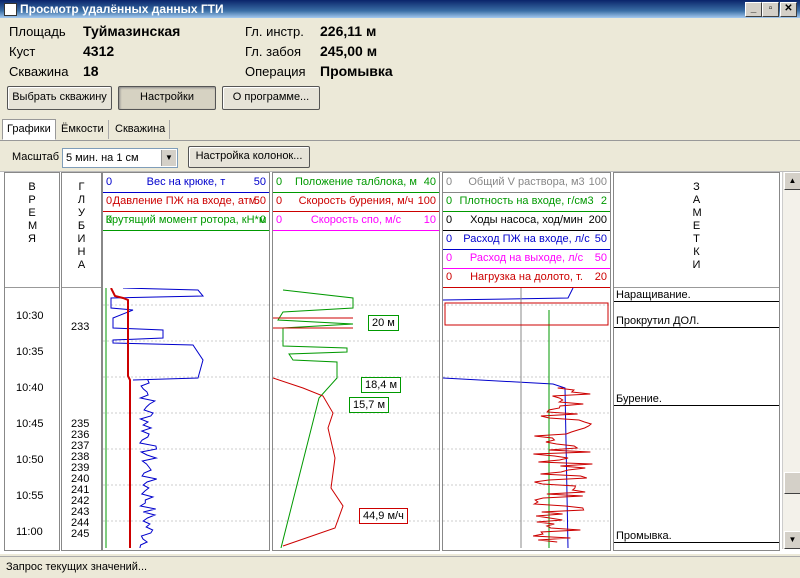  I want to click on area-value: Туймазинская, so click(132, 31).